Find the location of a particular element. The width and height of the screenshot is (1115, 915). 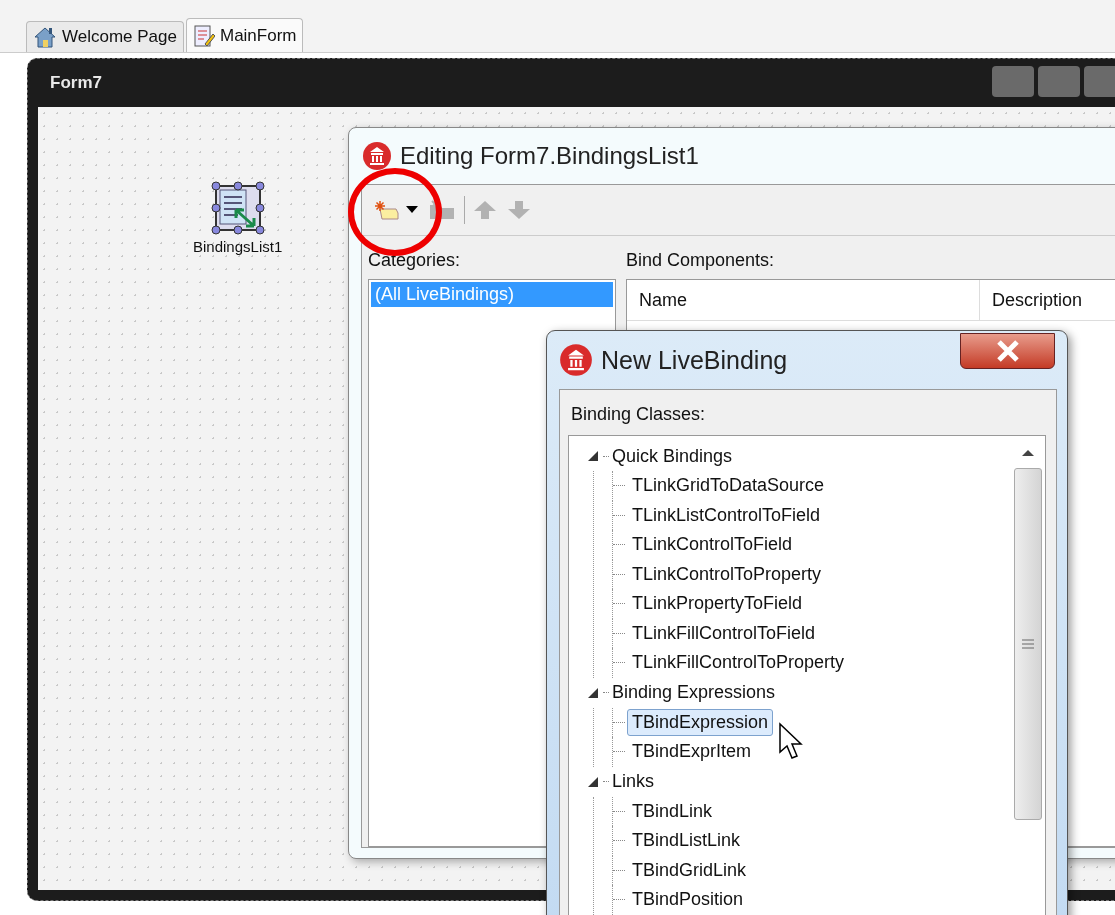

column-header: Description is located at coordinates (1031, 300).